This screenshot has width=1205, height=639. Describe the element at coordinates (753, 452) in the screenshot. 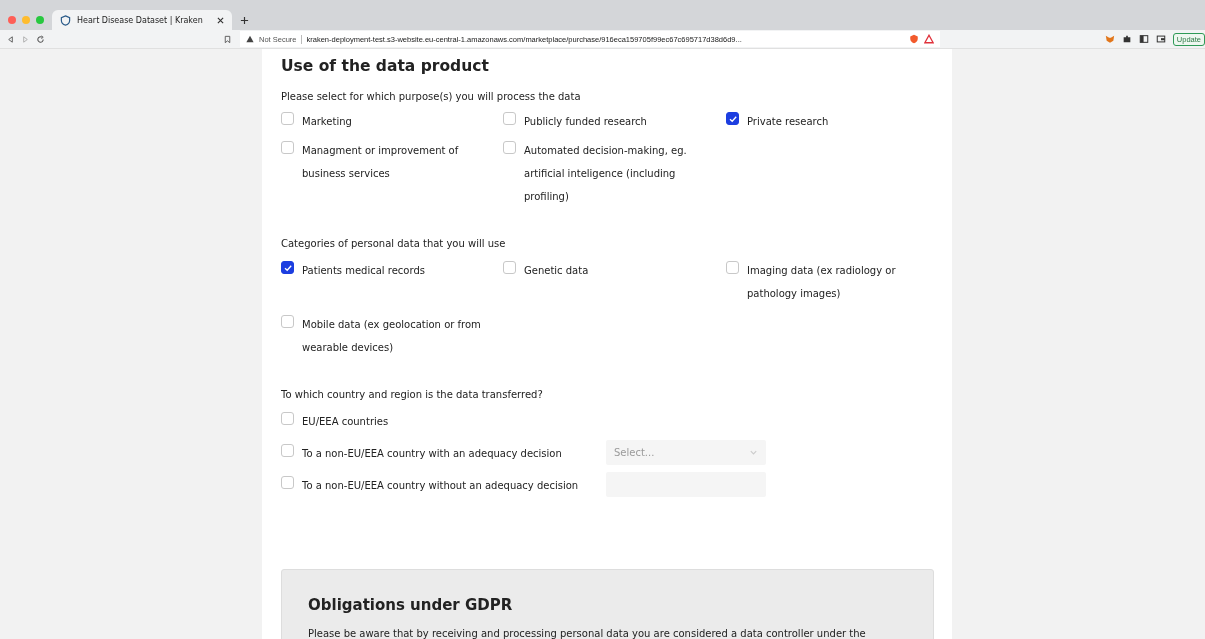

I see `chevron-down-icon` at that location.